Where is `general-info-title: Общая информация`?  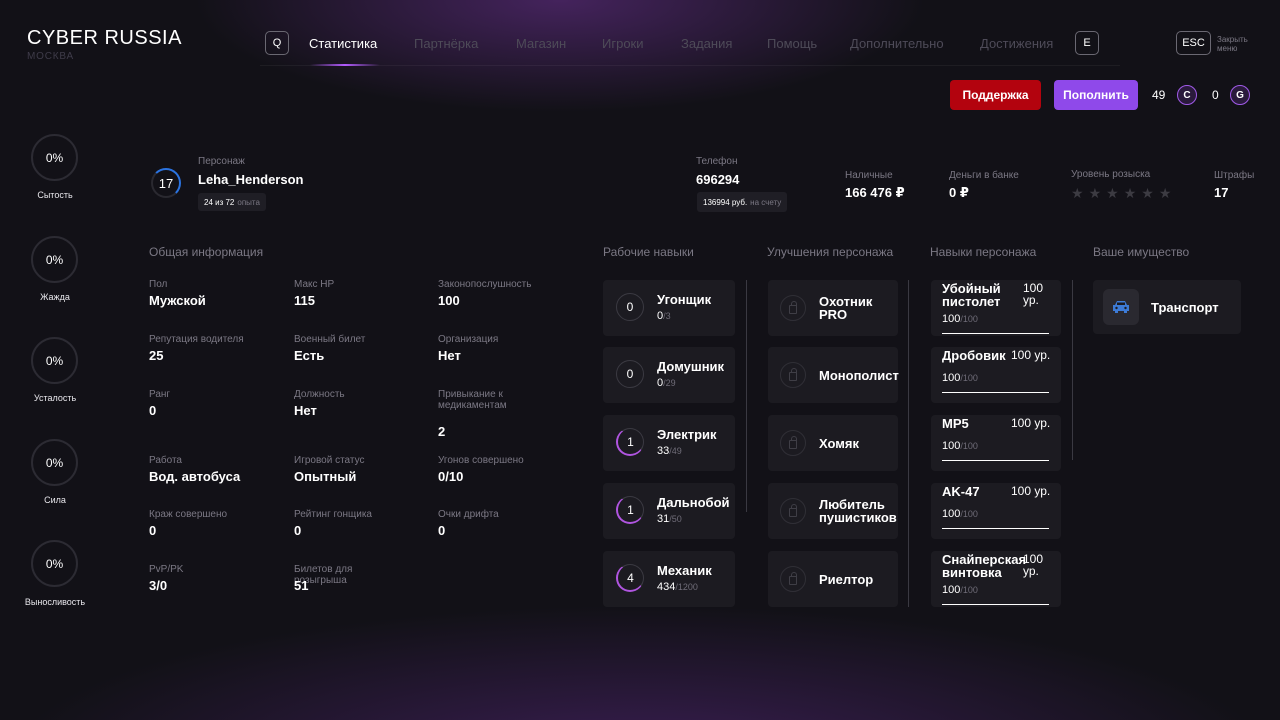 general-info-title: Общая информация is located at coordinates (206, 252).